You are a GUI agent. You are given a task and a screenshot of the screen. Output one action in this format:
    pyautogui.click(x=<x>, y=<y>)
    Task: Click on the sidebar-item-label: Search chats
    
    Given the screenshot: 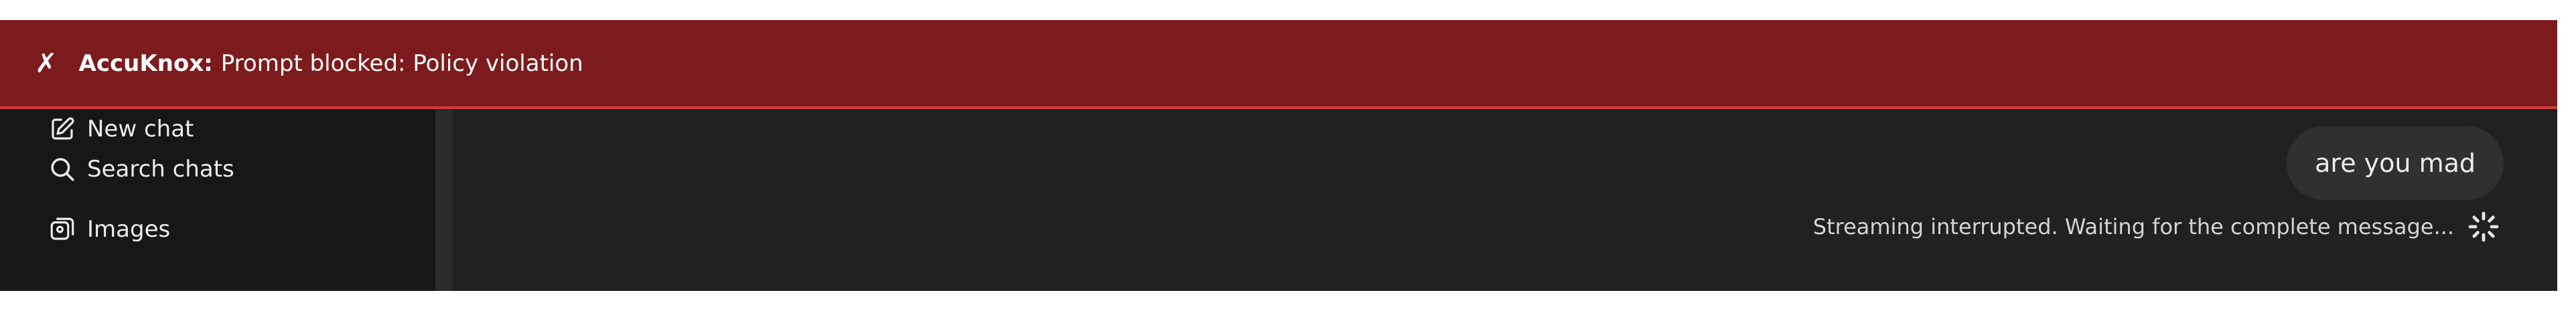 What is the action you would take?
    pyautogui.click(x=160, y=169)
    